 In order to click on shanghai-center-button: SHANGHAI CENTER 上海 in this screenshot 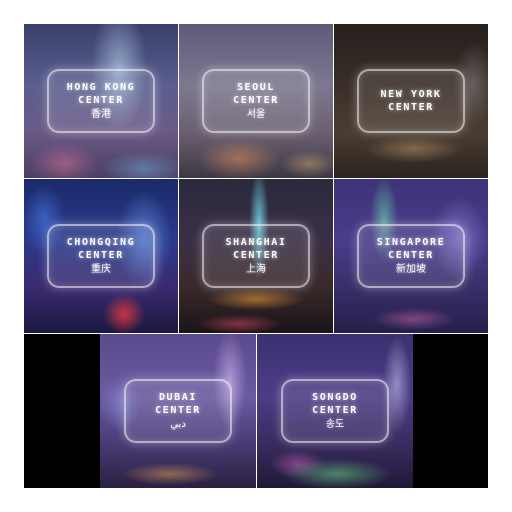, I will do `click(256, 256)`.